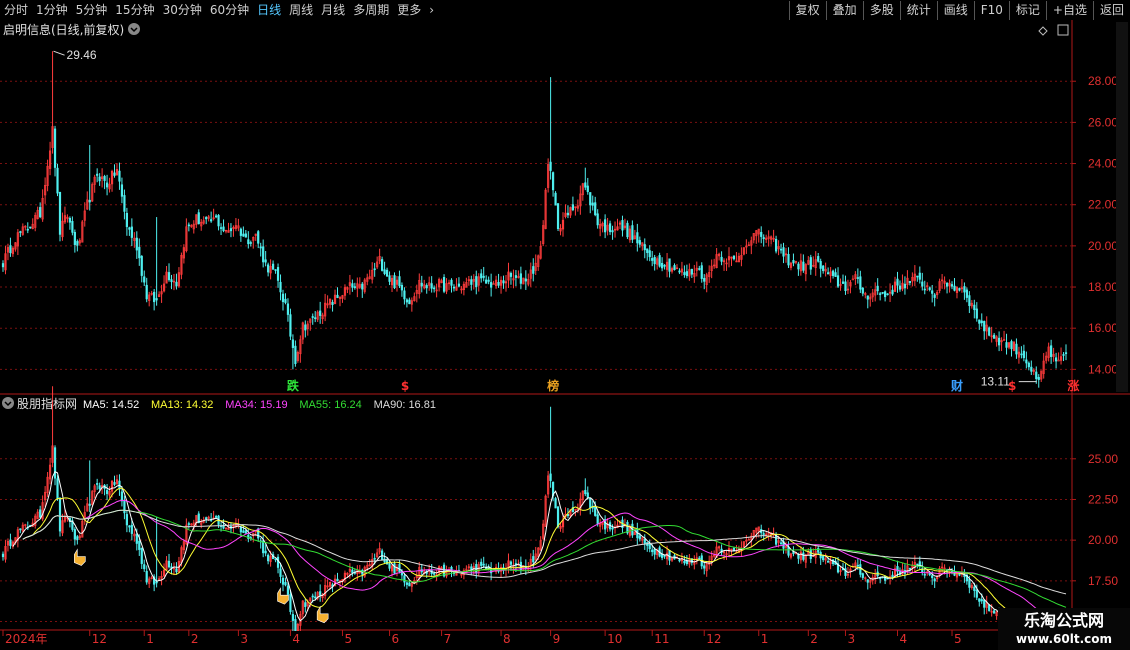 This screenshot has width=1130, height=650. What do you see at coordinates (16, 10) in the screenshot?
I see `period-tab-0: 分时` at bounding box center [16, 10].